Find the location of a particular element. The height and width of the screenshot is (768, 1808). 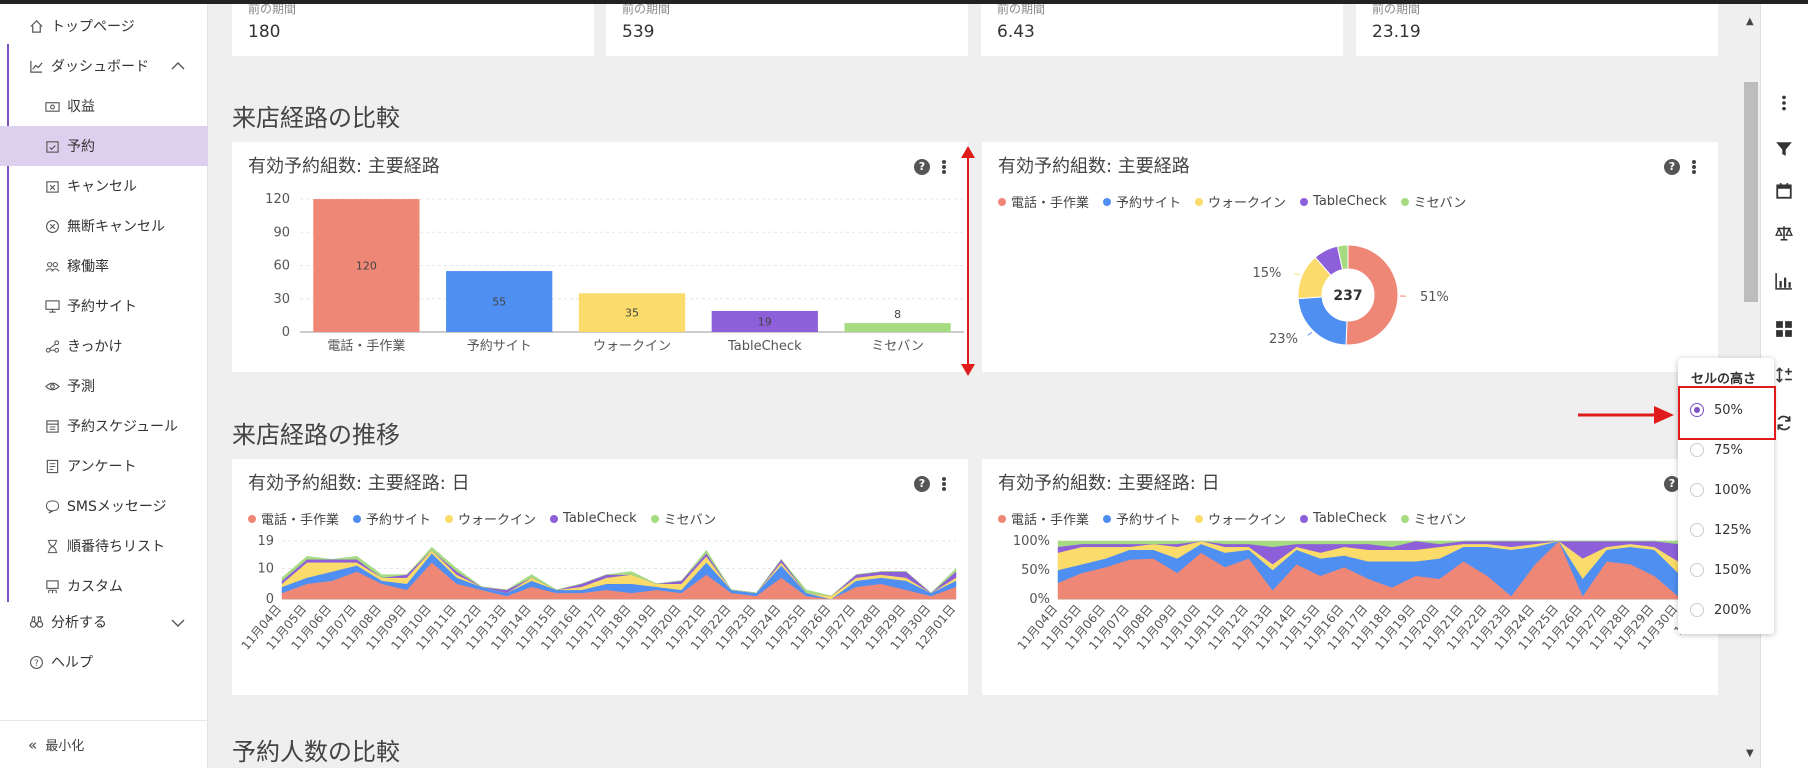

y-tick-label: 50% is located at coordinates (1035, 570).